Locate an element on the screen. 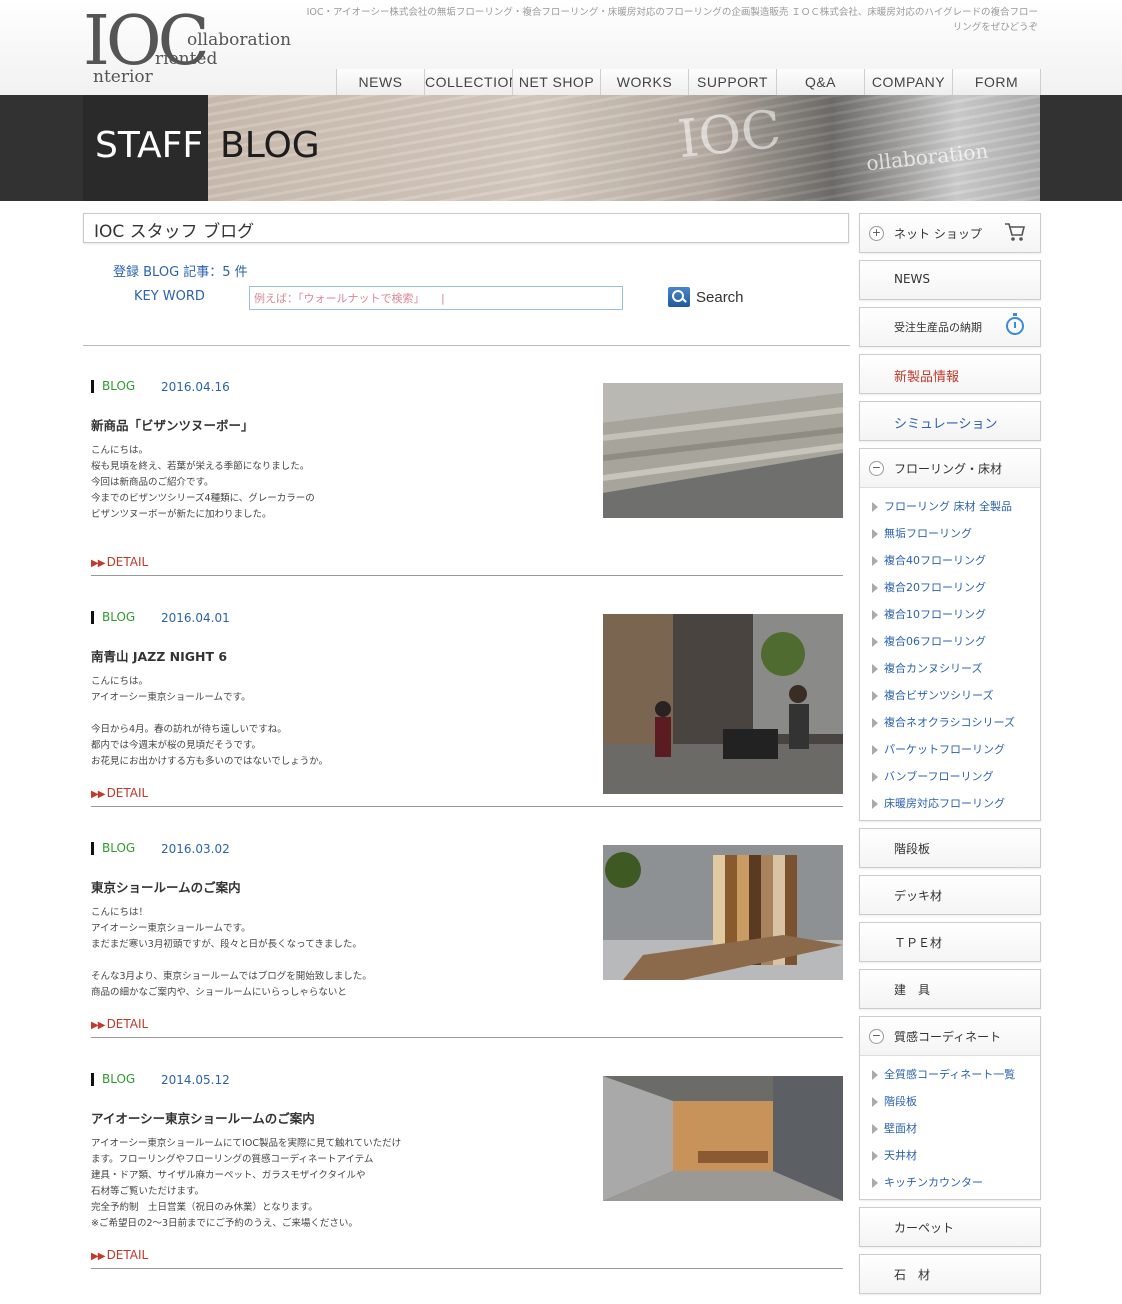 The width and height of the screenshot is (1122, 1304). post-title: 東京ショールームのご案内 is located at coordinates (166, 886).